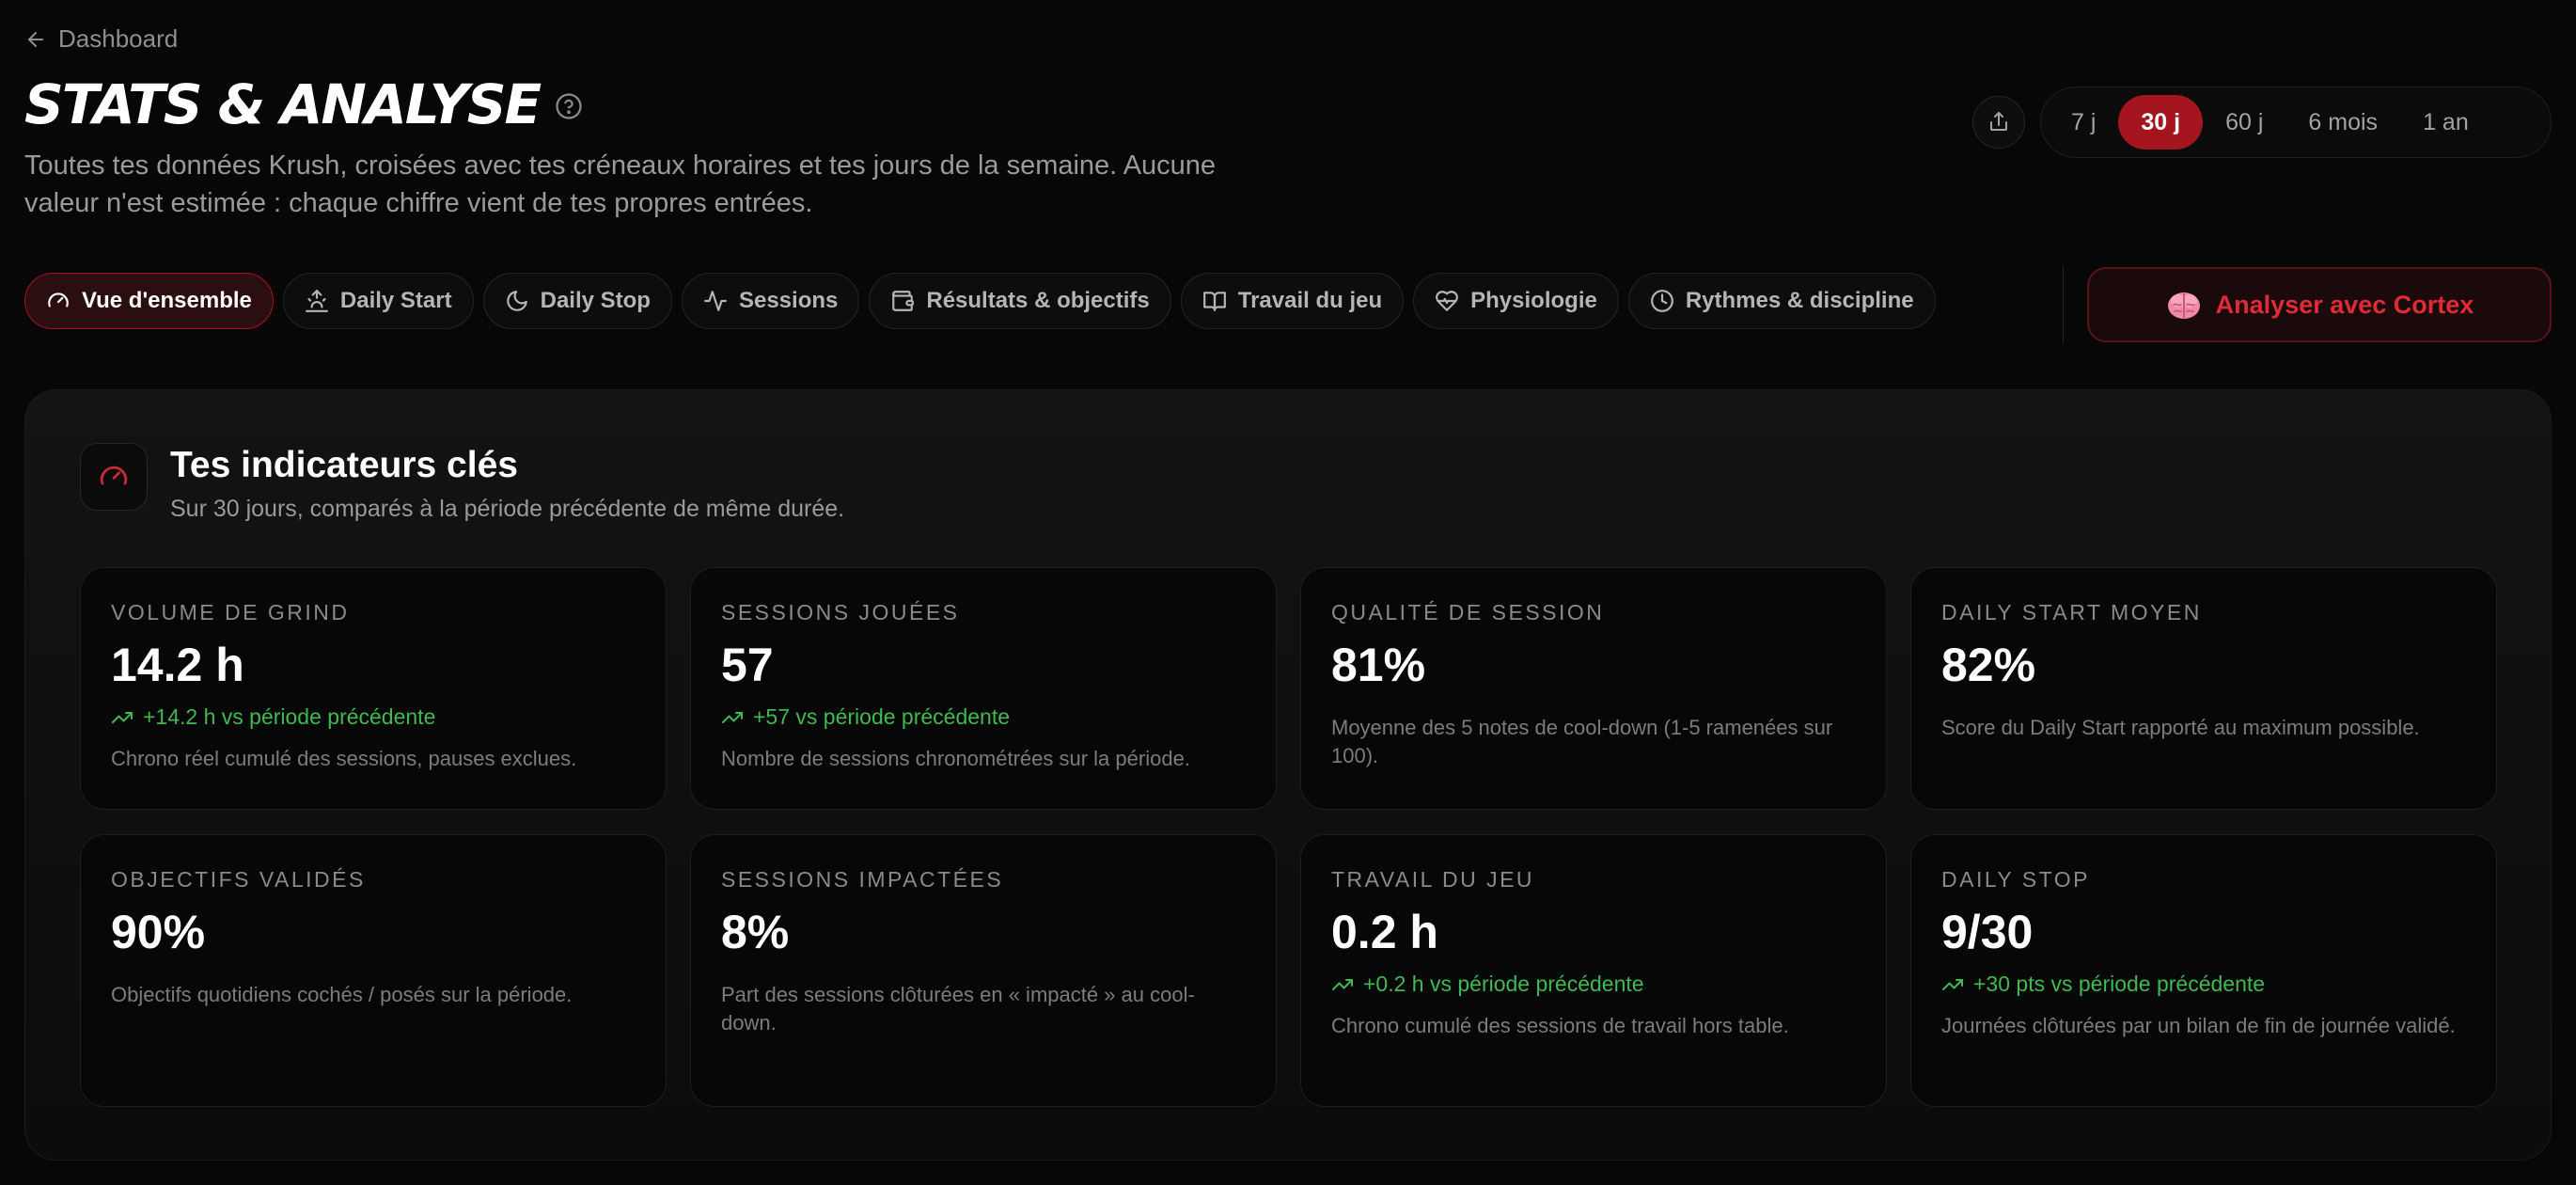 This screenshot has height=1185, width=2576. I want to click on tab-label: Vue d'ensemble, so click(167, 300).